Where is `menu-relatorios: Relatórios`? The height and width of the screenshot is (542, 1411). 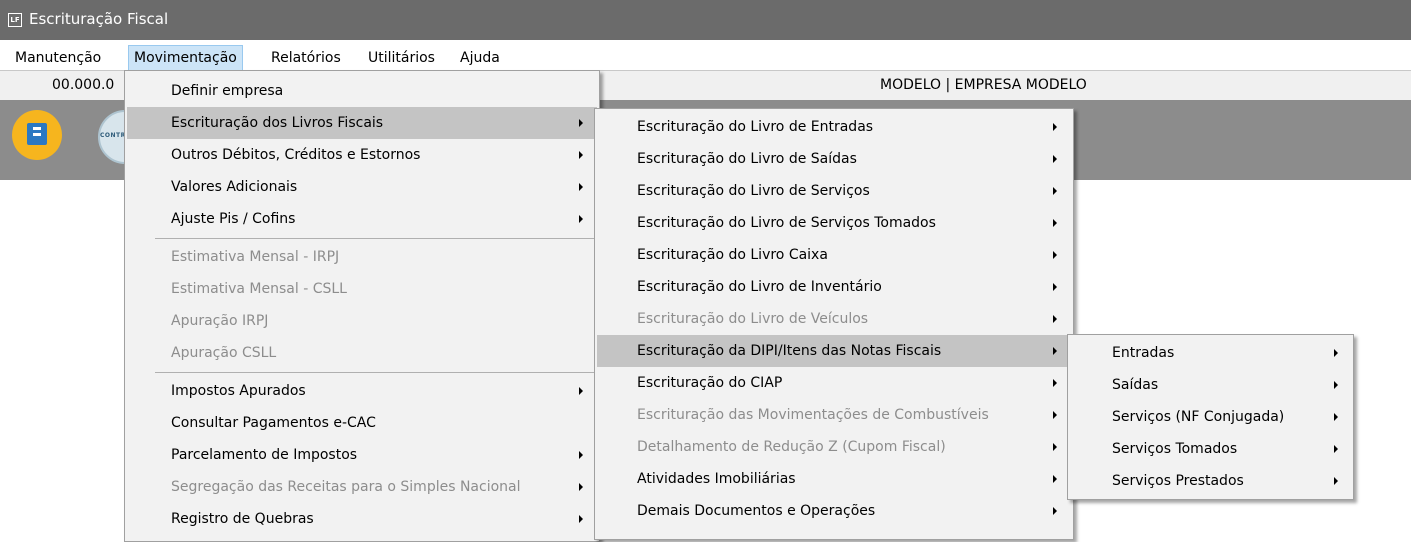
menu-relatorios: Relatórios is located at coordinates (306, 58).